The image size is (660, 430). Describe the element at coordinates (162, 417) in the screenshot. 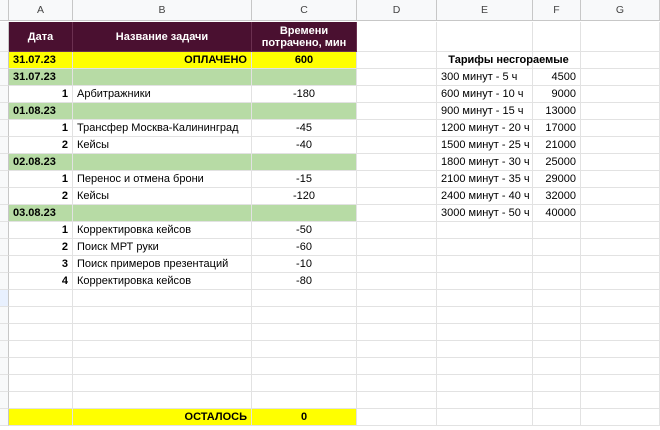

I see `remaining-label: ОСТАЛОСЬ` at that location.